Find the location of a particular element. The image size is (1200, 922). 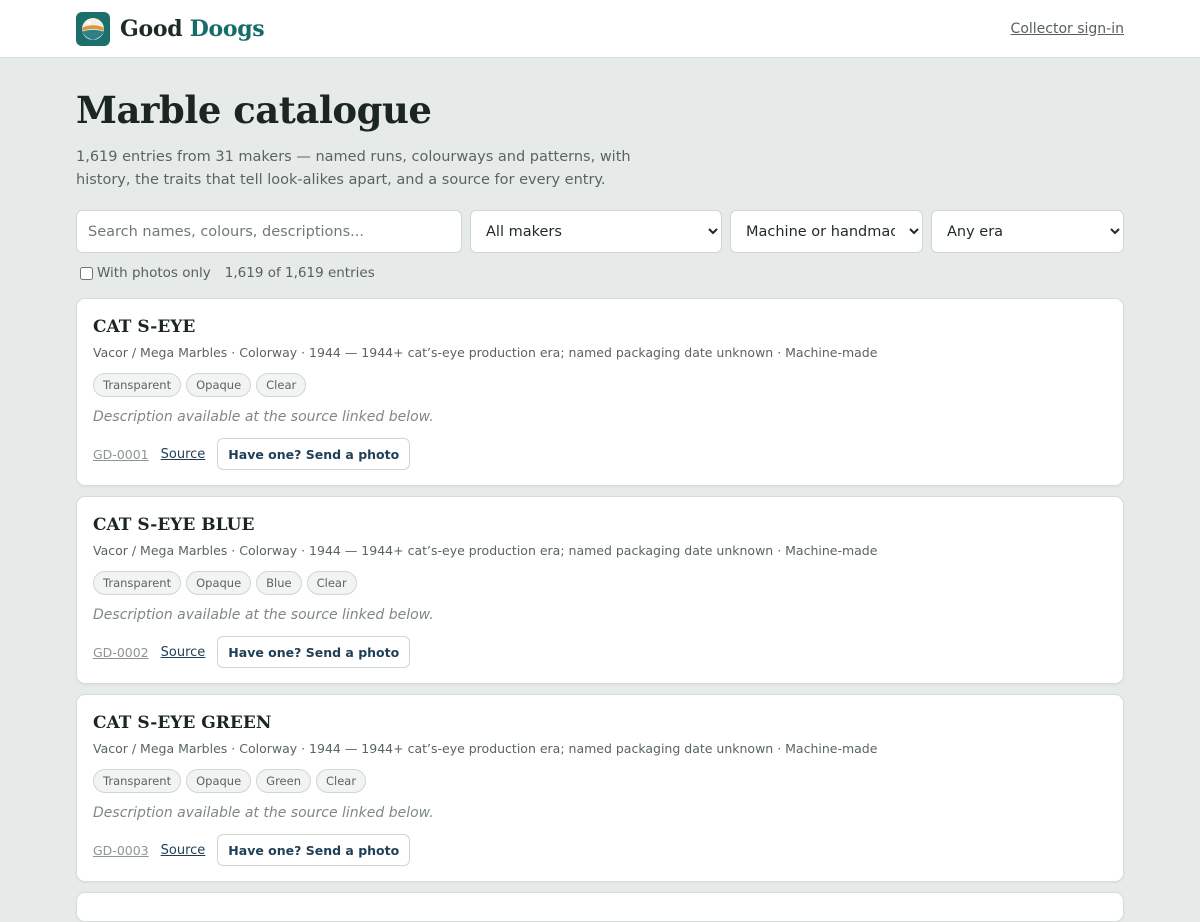

filter-bar: All makers Machine or handmade Any era is located at coordinates (600, 231).